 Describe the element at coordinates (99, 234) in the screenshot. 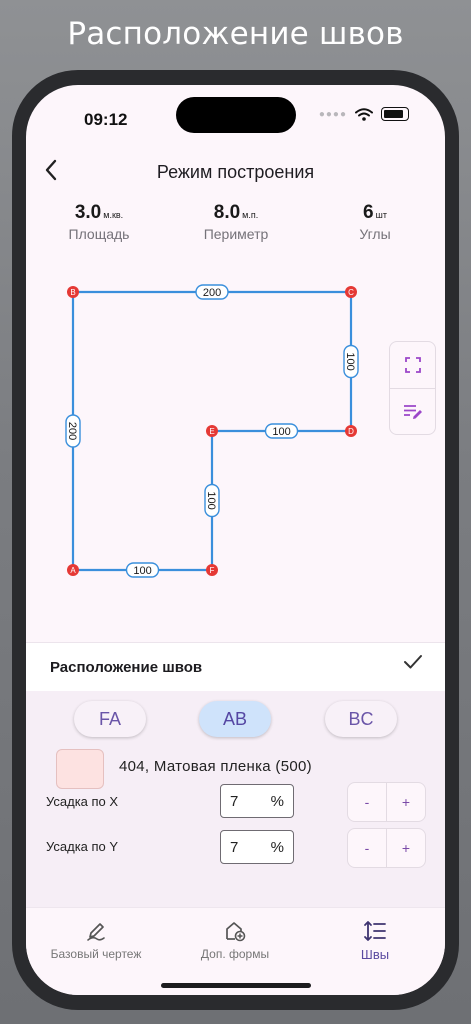

I see `stat-area-label: Площадь` at that location.